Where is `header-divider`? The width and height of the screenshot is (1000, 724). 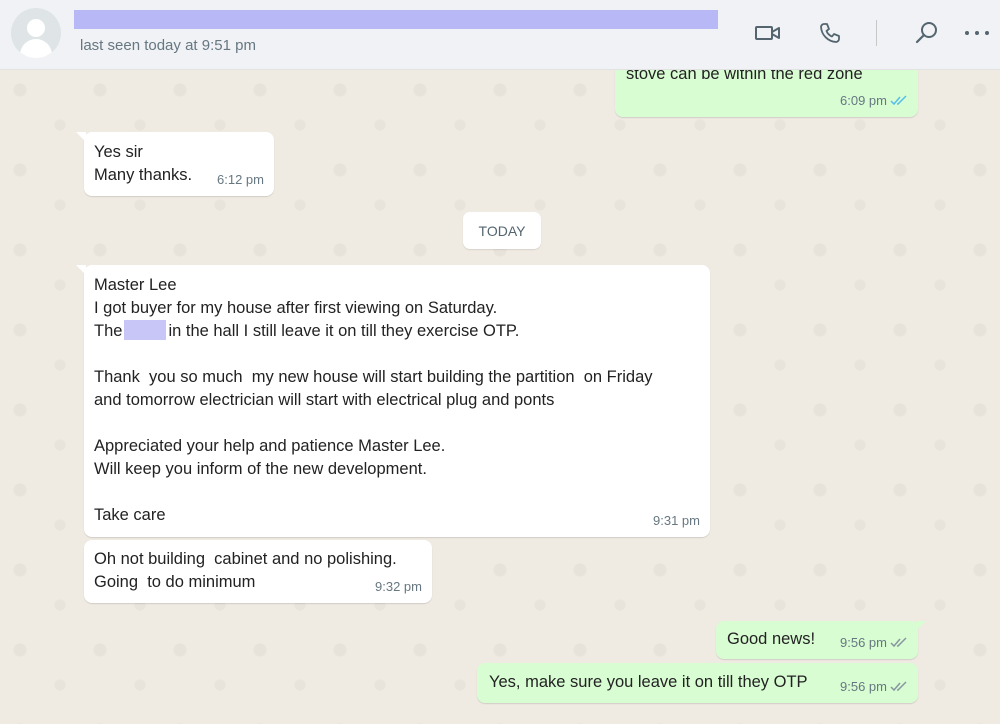 header-divider is located at coordinates (876, 33).